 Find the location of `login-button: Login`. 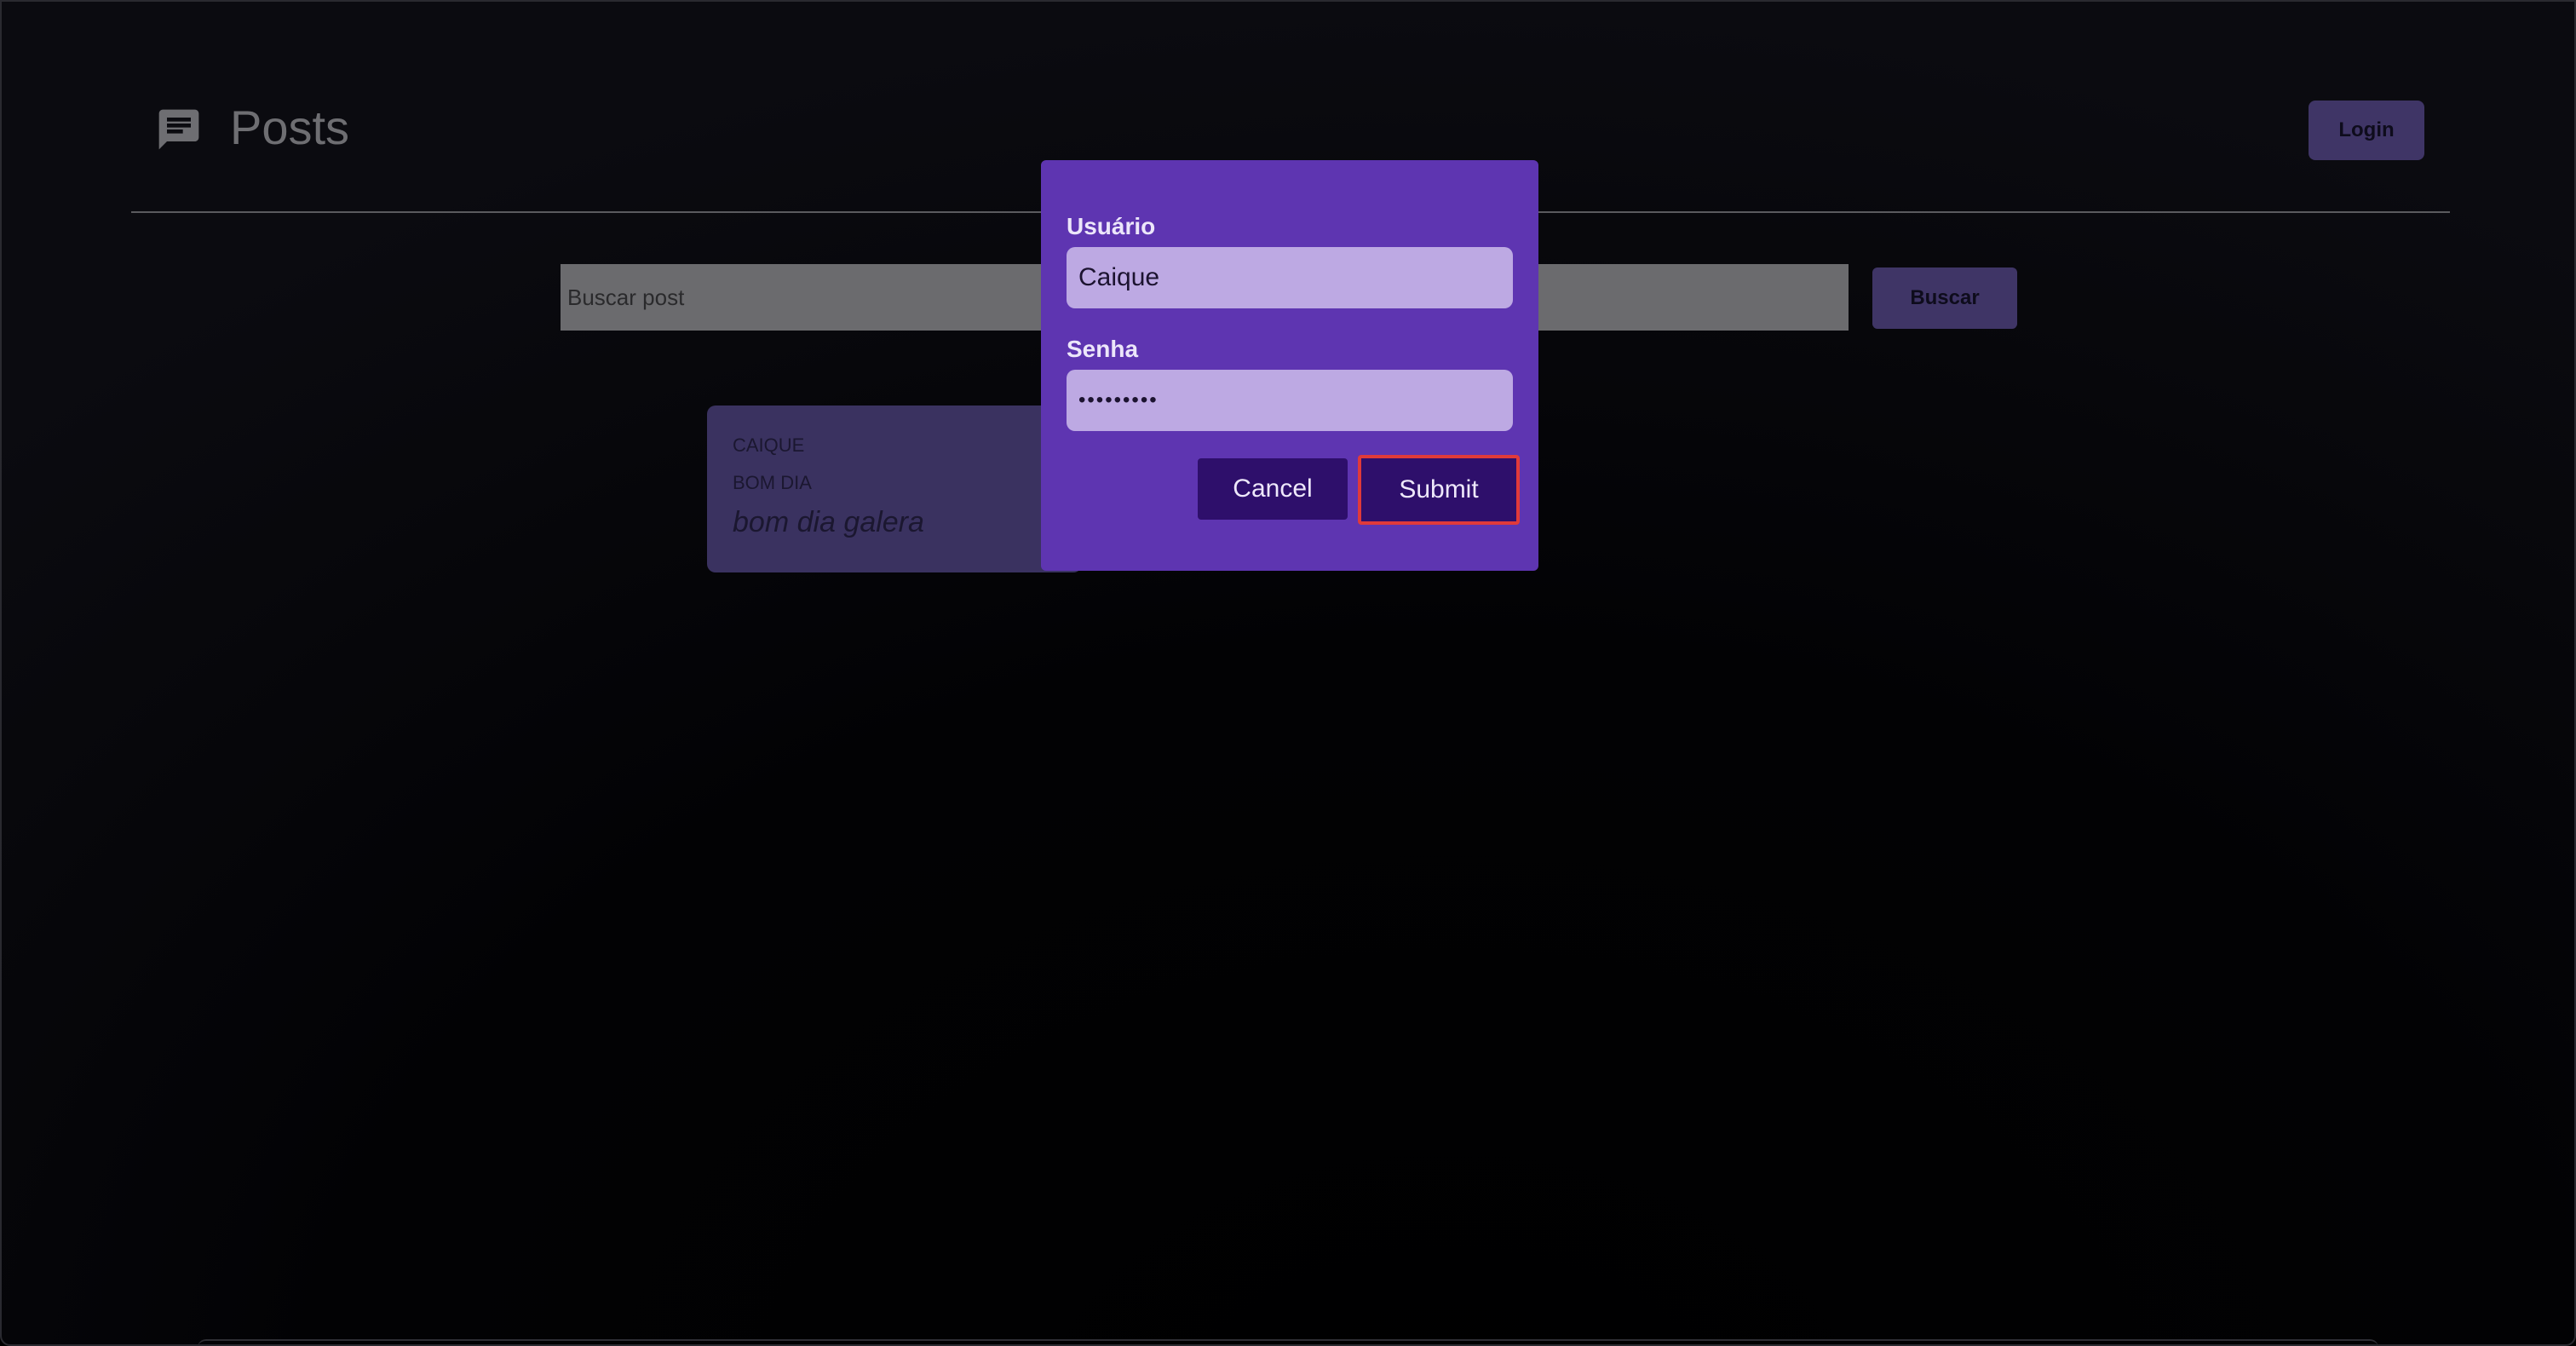

login-button: Login is located at coordinates (2366, 130).